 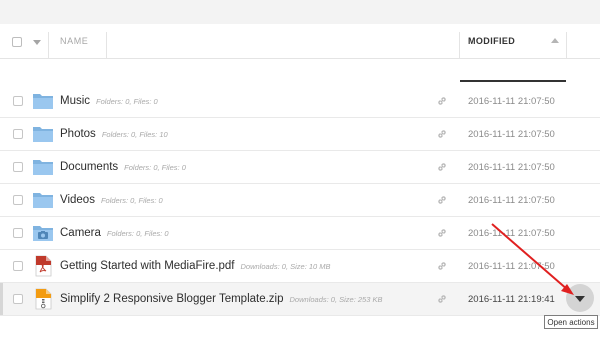 I want to click on file-title: Videos Folders: 0, Files: 0, so click(x=111, y=200).